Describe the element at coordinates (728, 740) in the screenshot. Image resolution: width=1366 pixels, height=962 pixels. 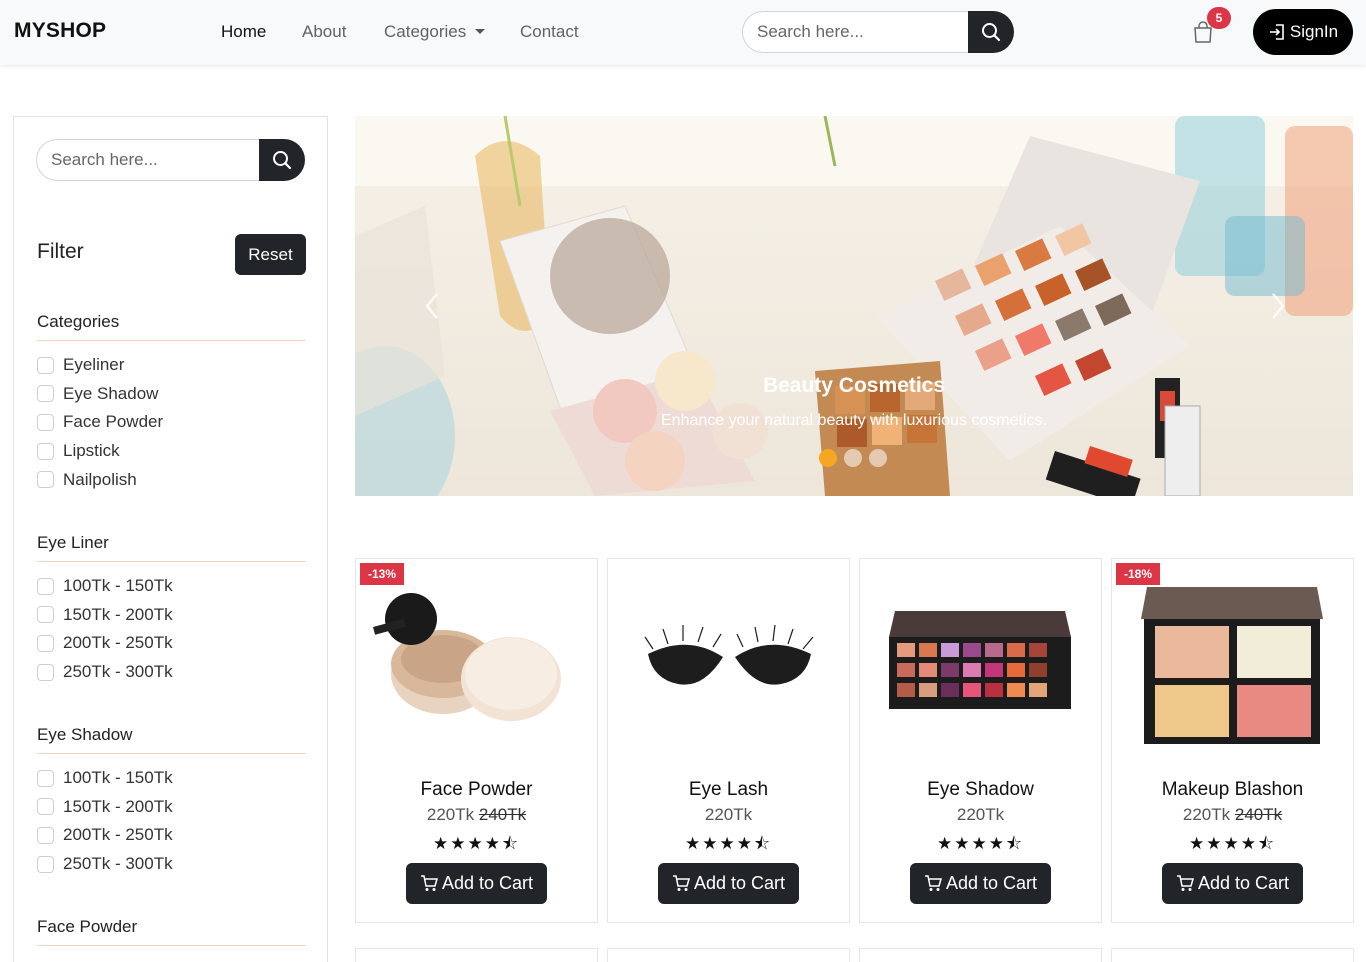
I see `product-card: Eye Lash 220Tk ★★★★⯪ Add to Cart` at that location.